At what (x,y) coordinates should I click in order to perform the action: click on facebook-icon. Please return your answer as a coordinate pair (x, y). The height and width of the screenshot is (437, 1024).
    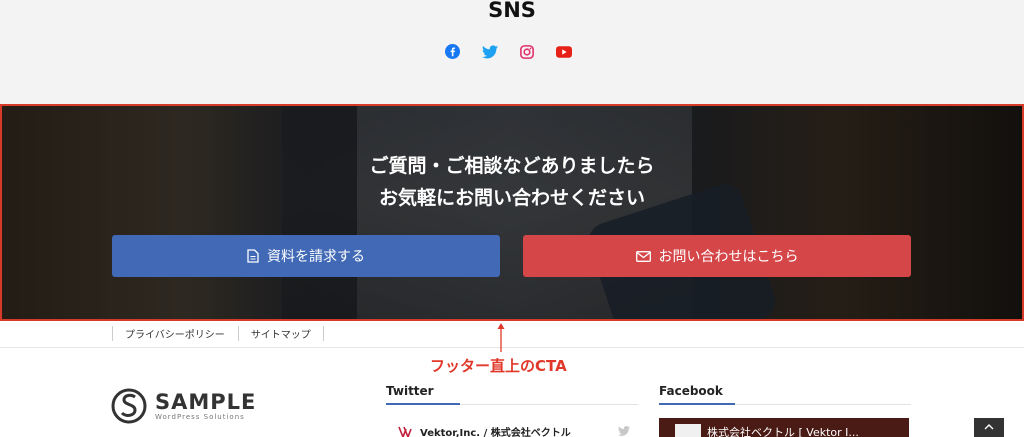
    Looking at the image, I should click on (452, 51).